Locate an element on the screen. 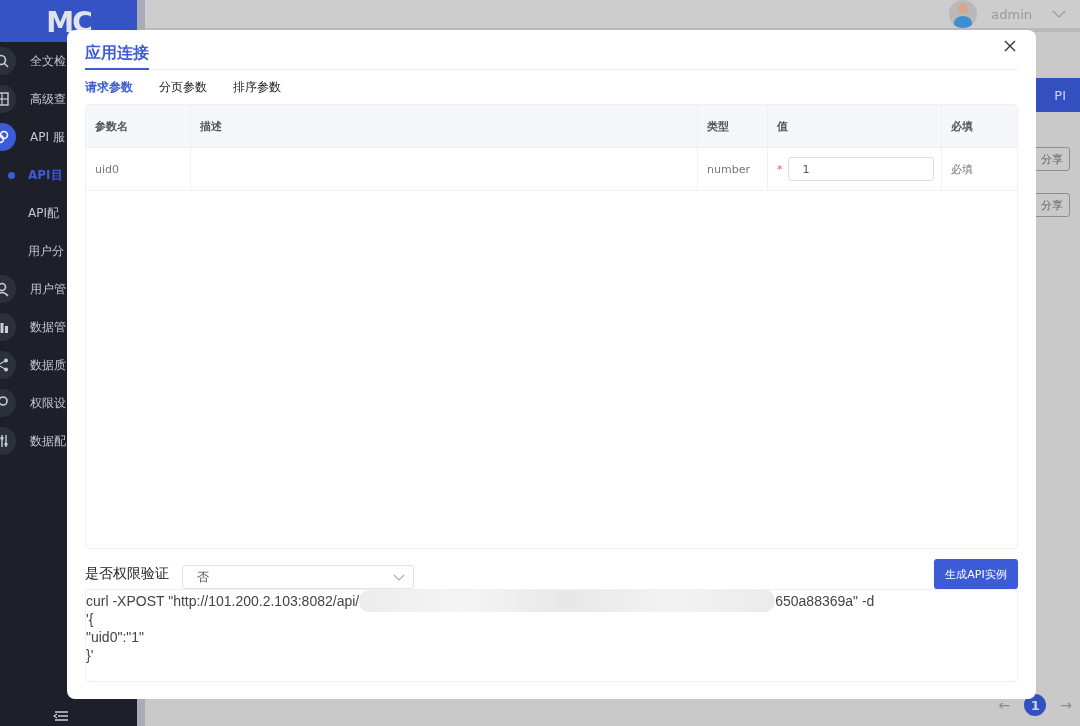 Image resolution: width=1080 pixels, height=726 pixels. close-icon is located at coordinates (1010, 46).